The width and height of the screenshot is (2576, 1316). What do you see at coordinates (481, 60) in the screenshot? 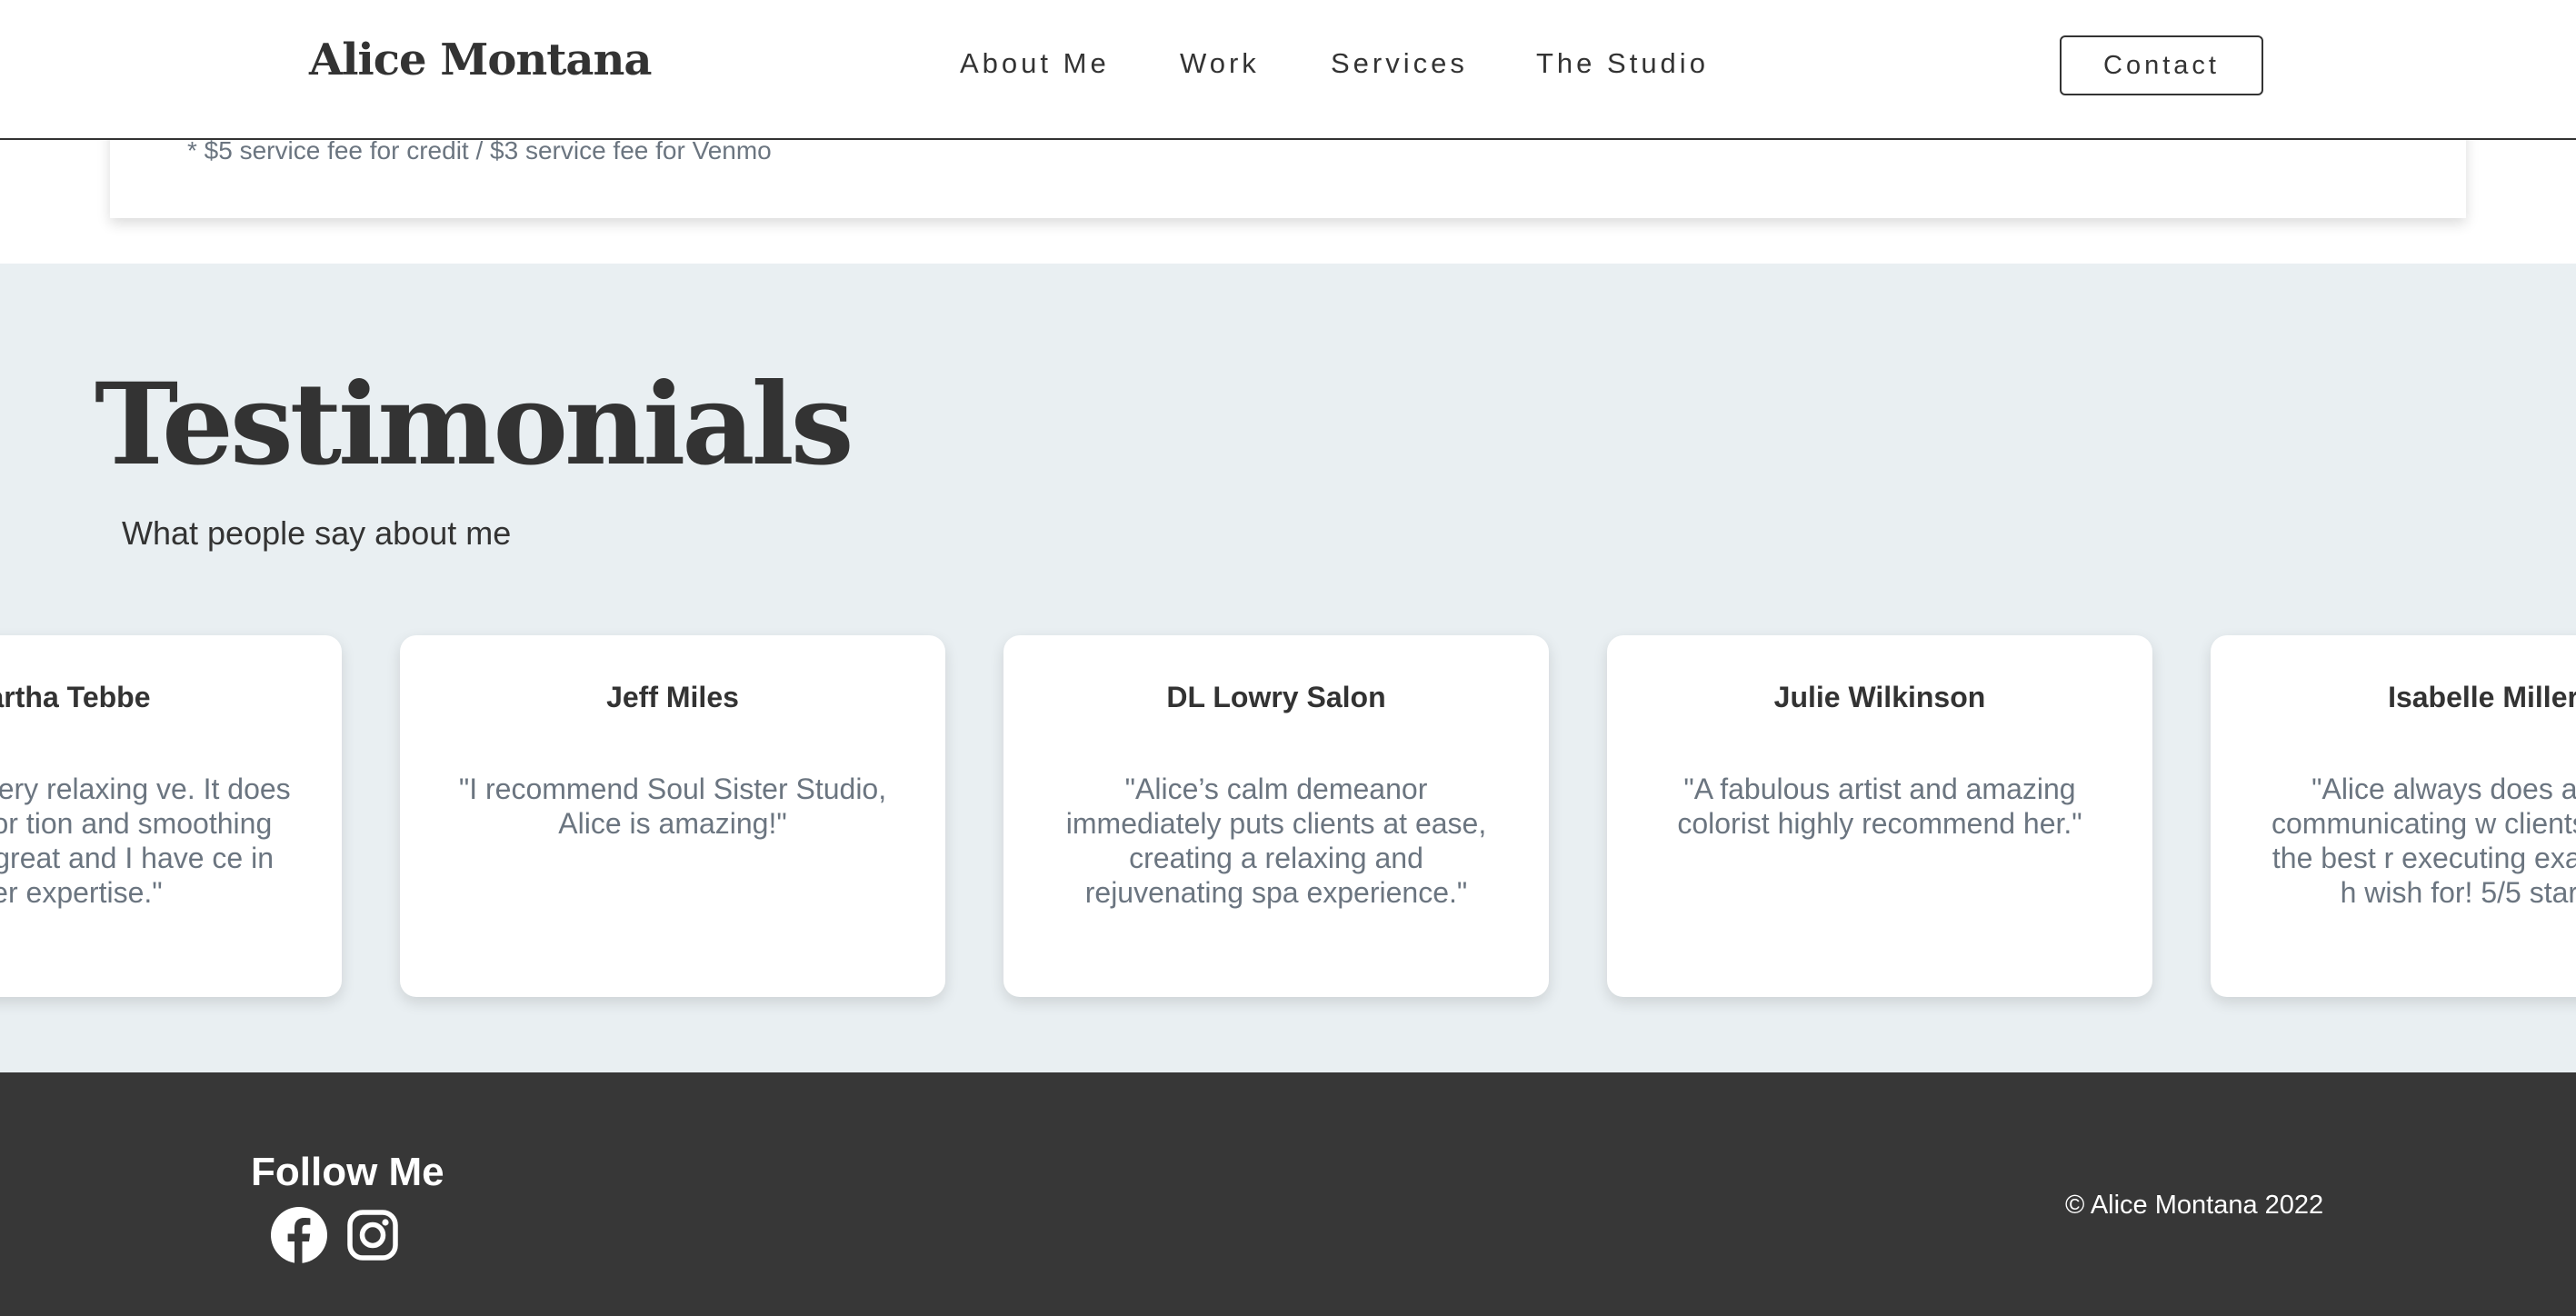
I see `site-logo: Alice Montana` at bounding box center [481, 60].